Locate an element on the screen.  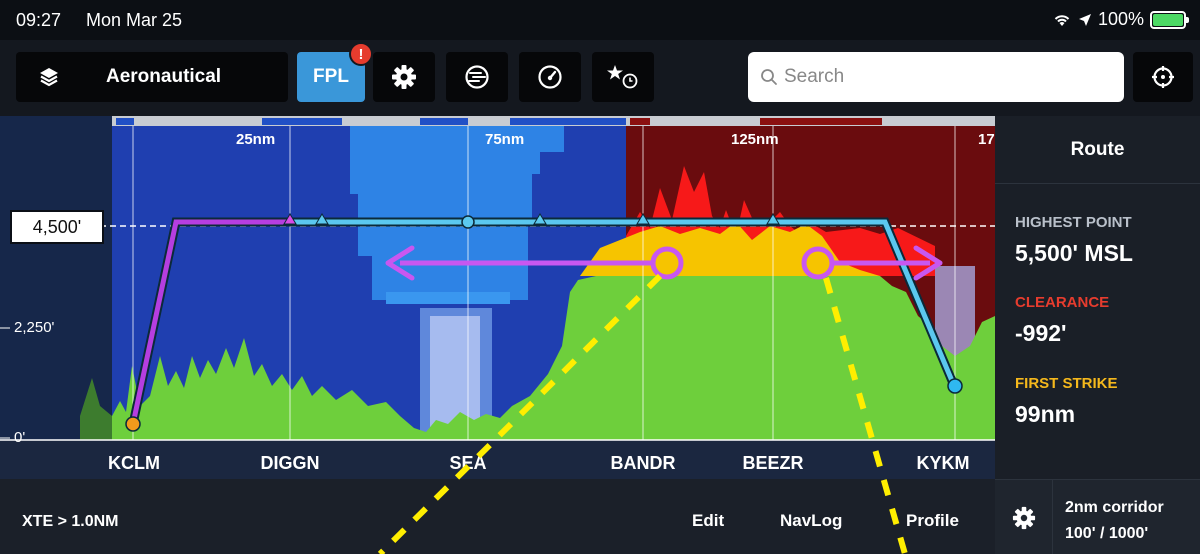
layers-icon is located at coordinates (49, 77).